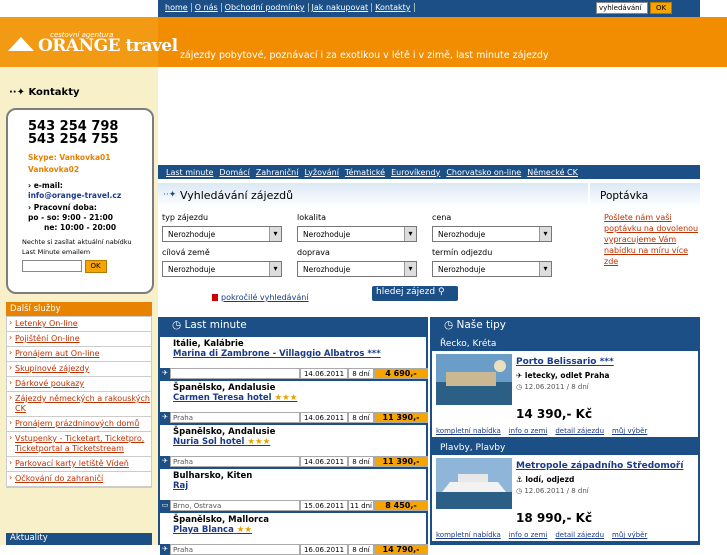 The height and width of the screenshot is (555, 727). What do you see at coordinates (222, 234) in the screenshot?
I see `select-trip-type: Nerozhoduje` at bounding box center [222, 234].